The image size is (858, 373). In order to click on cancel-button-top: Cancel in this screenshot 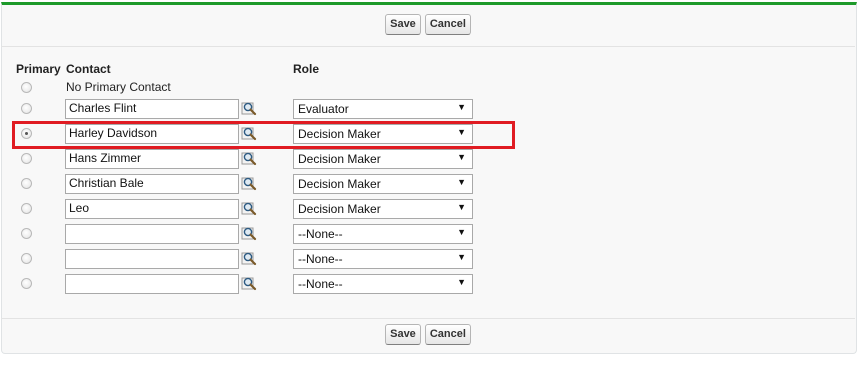, I will do `click(447, 24)`.